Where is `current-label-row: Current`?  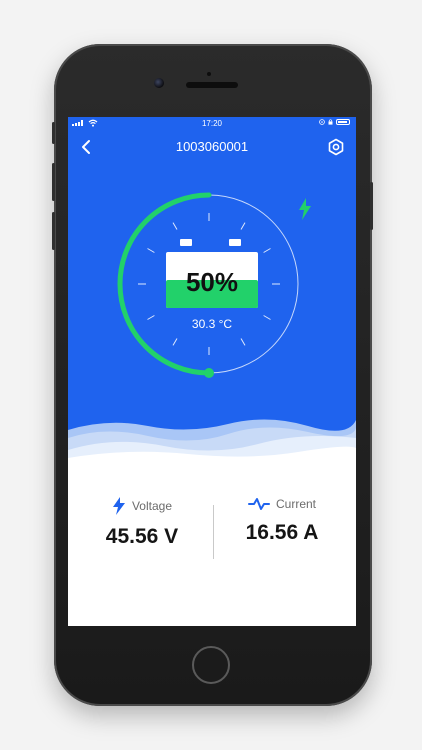
current-label-row: Current is located at coordinates (282, 504).